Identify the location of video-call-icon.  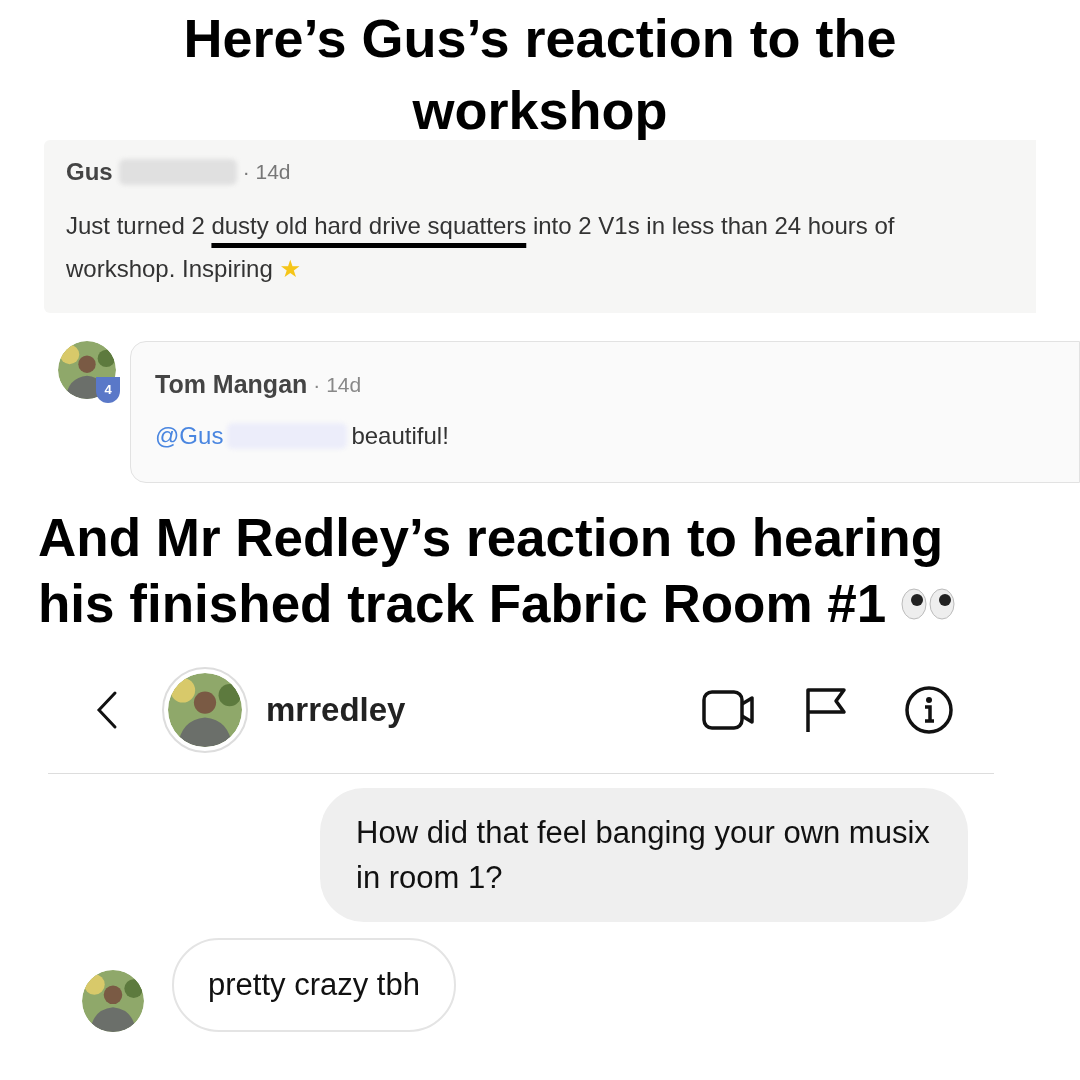
(729, 709).